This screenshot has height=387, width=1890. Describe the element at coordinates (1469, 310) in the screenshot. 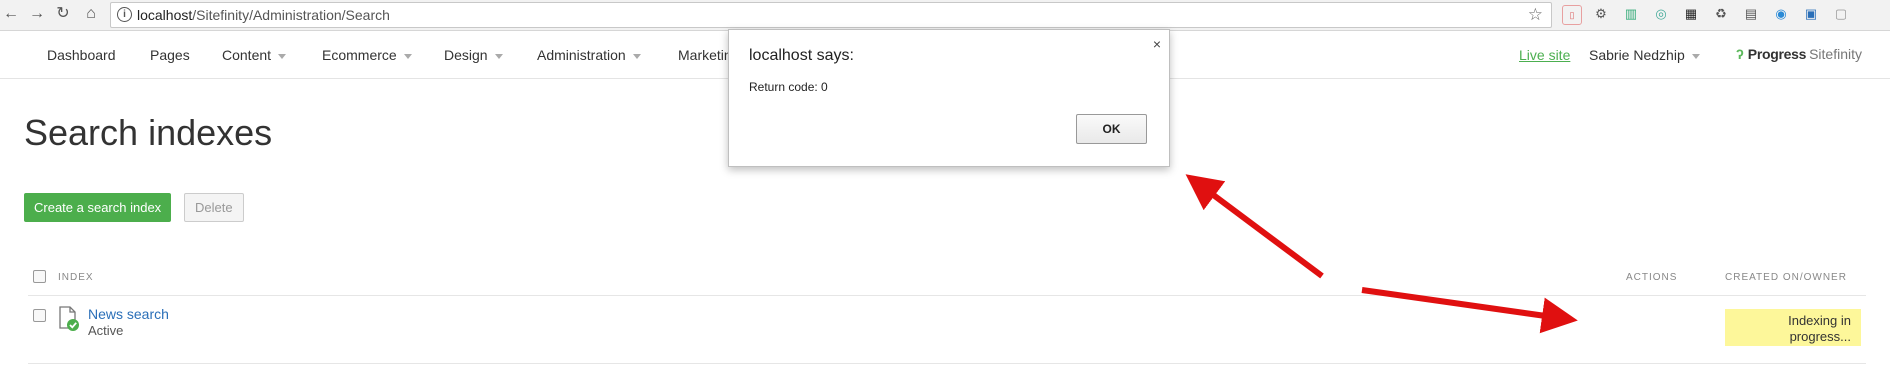

I see `arrow-to-indexing-status` at that location.